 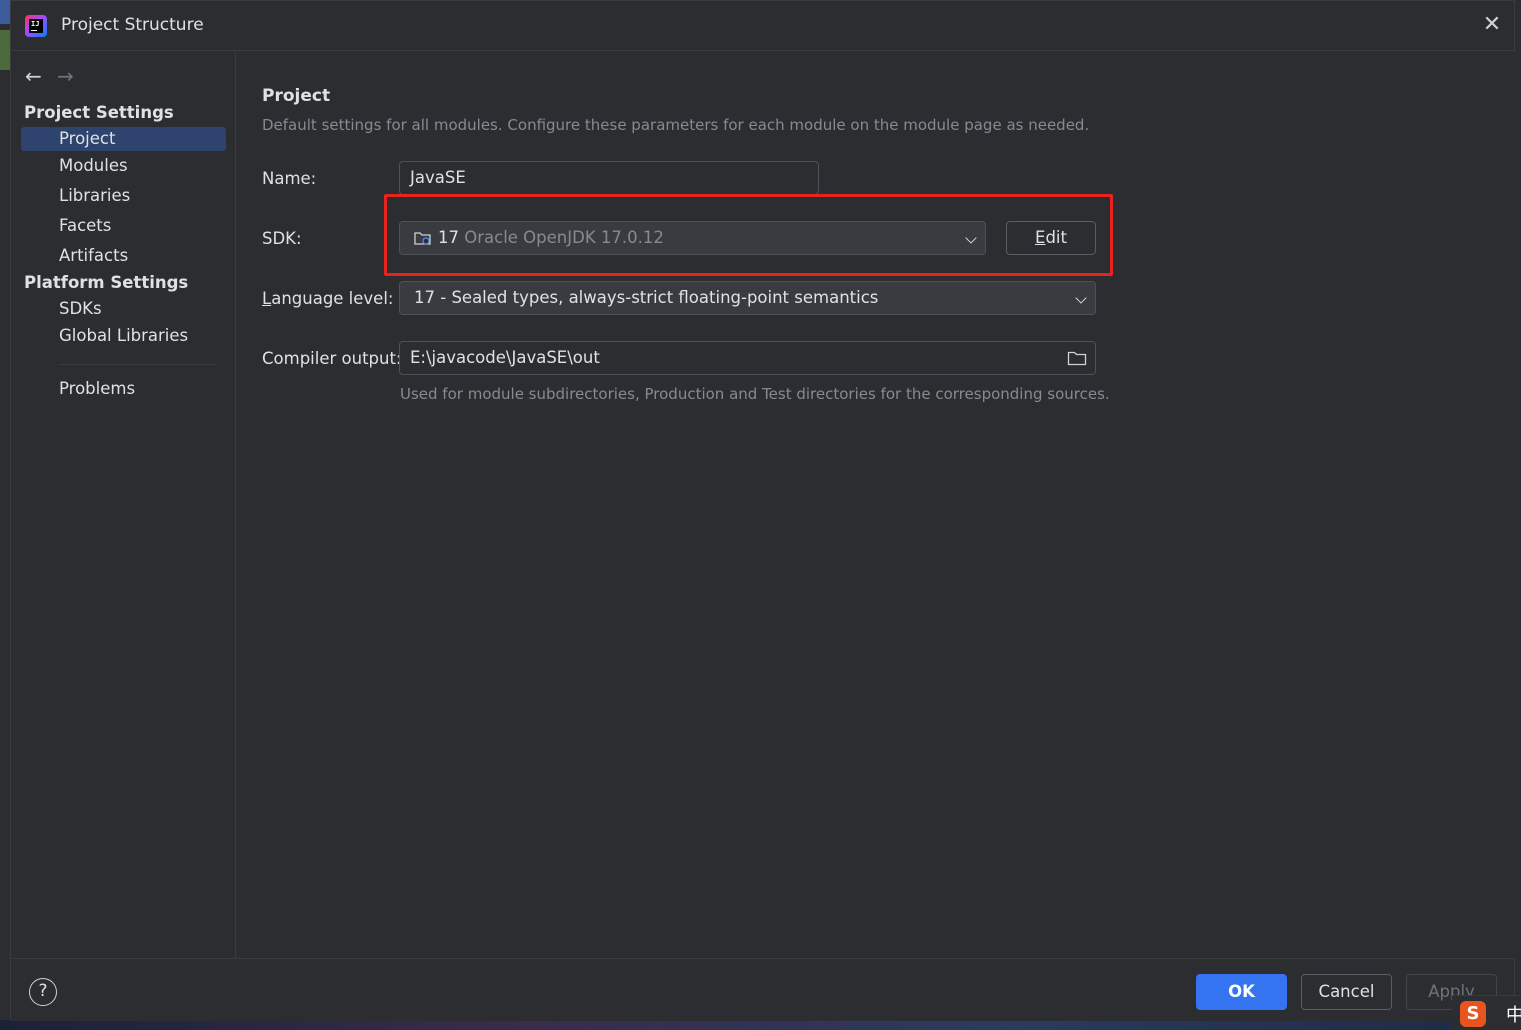 I want to click on cancel-button: Cancel, so click(x=1346, y=992).